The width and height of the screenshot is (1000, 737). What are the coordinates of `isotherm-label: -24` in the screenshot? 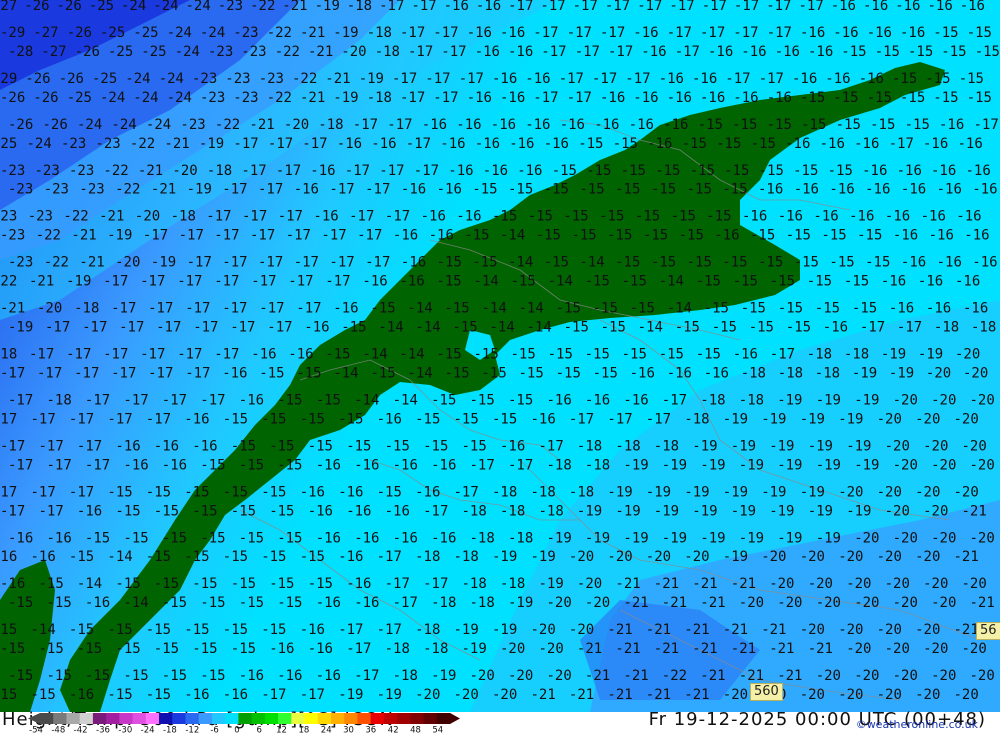 It's located at (165, 7).